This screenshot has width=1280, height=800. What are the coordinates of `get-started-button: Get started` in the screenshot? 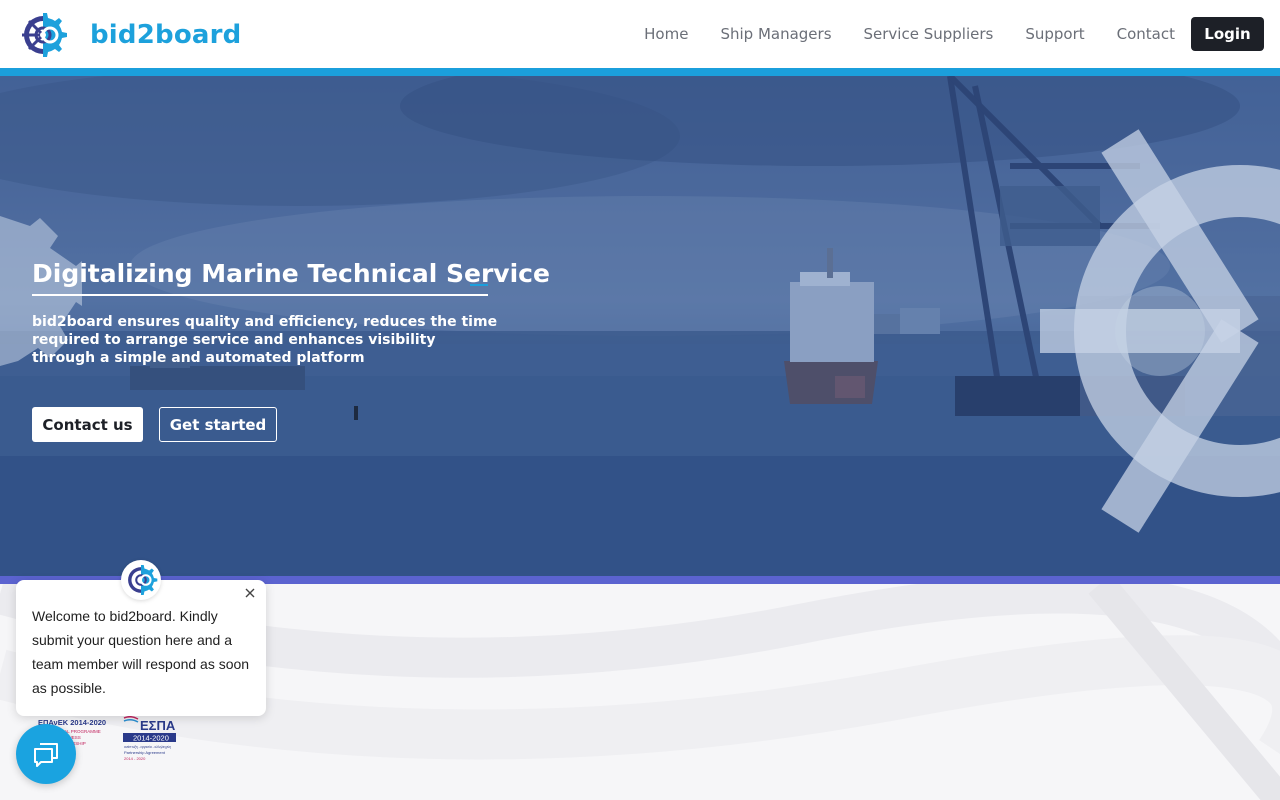 It's located at (218, 424).